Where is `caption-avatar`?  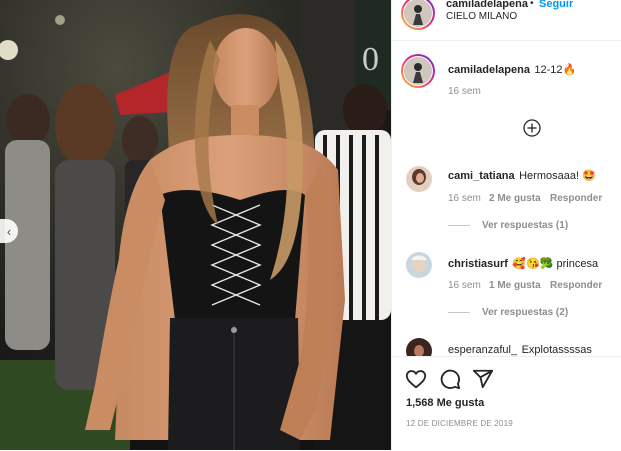
caption-avatar is located at coordinates (418, 71).